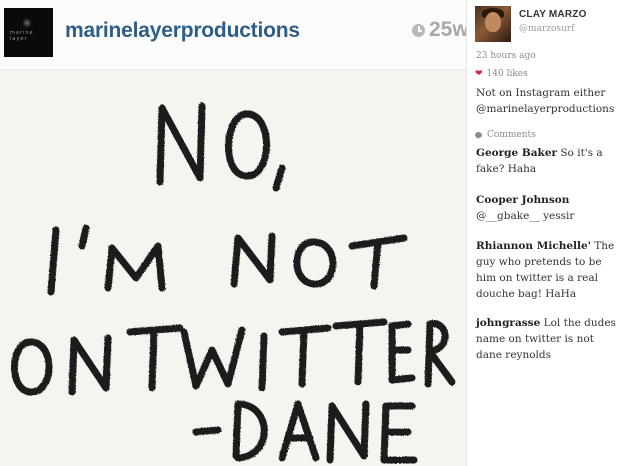  Describe the element at coordinates (508, 323) in the screenshot. I see `comment-author: johngrasse` at that location.